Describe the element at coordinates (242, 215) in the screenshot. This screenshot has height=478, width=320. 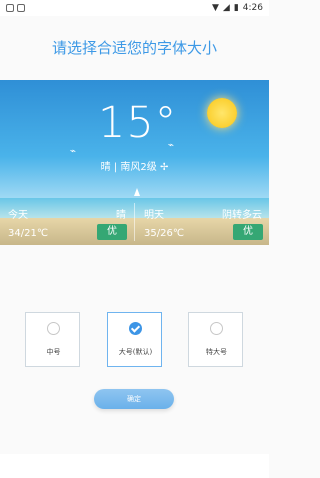
I see `tomorrow-condition: 阴转多云` at that location.